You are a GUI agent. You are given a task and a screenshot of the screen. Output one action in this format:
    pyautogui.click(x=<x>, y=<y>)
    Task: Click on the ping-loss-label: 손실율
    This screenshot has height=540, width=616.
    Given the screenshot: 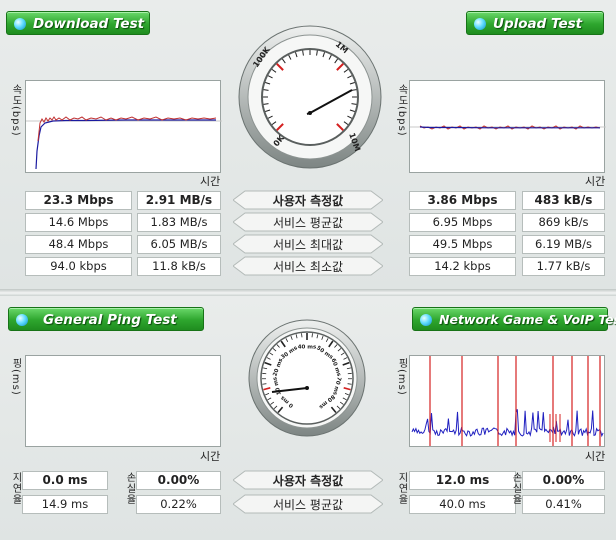 What is the action you would take?
    pyautogui.click(x=129, y=488)
    